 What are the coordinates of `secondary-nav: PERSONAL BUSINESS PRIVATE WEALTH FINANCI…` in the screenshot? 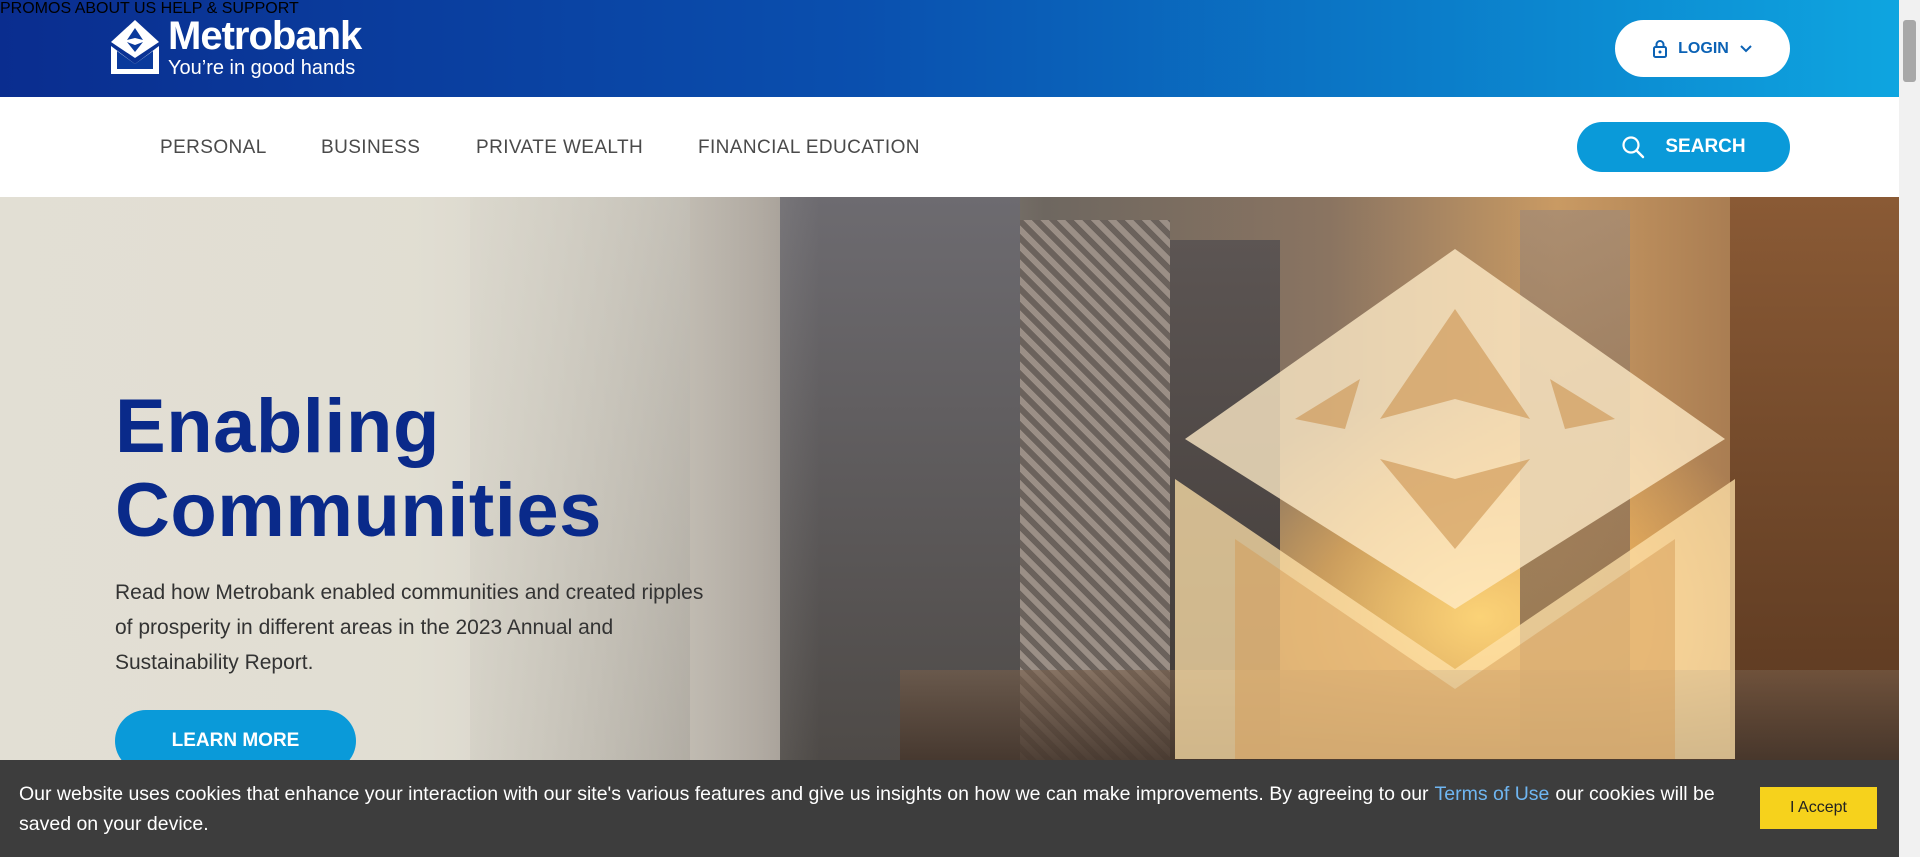 It's located at (949, 147).